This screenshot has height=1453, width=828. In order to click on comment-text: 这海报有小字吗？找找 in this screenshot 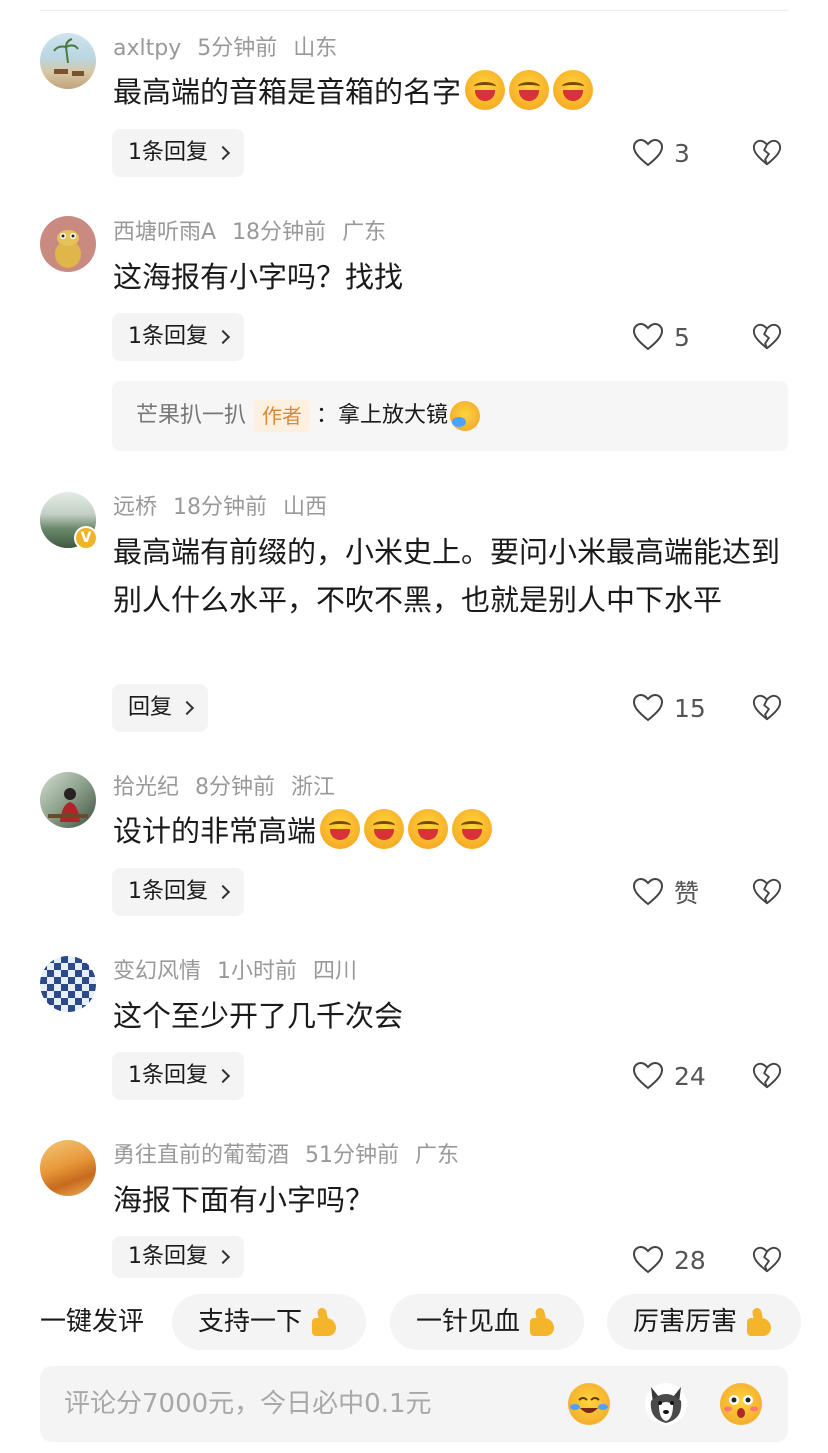, I will do `click(448, 277)`.